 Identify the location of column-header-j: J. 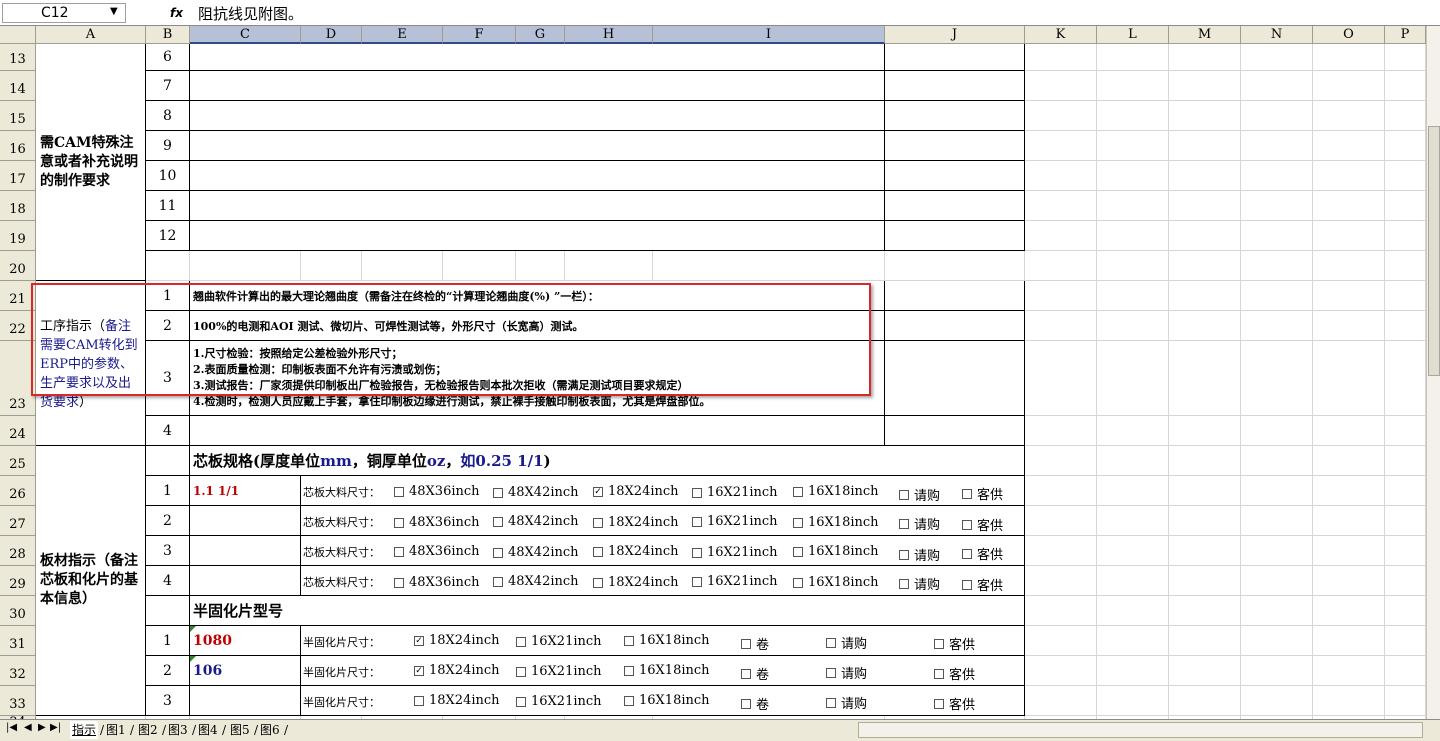
(955, 35).